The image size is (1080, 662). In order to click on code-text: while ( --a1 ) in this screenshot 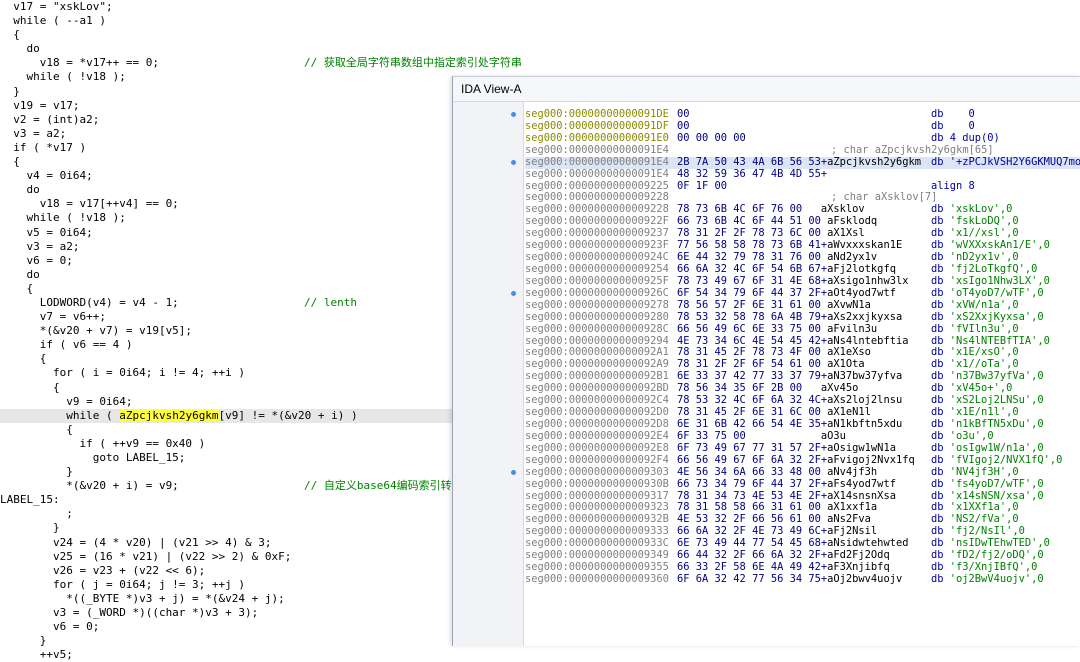, I will do `click(53, 21)`.